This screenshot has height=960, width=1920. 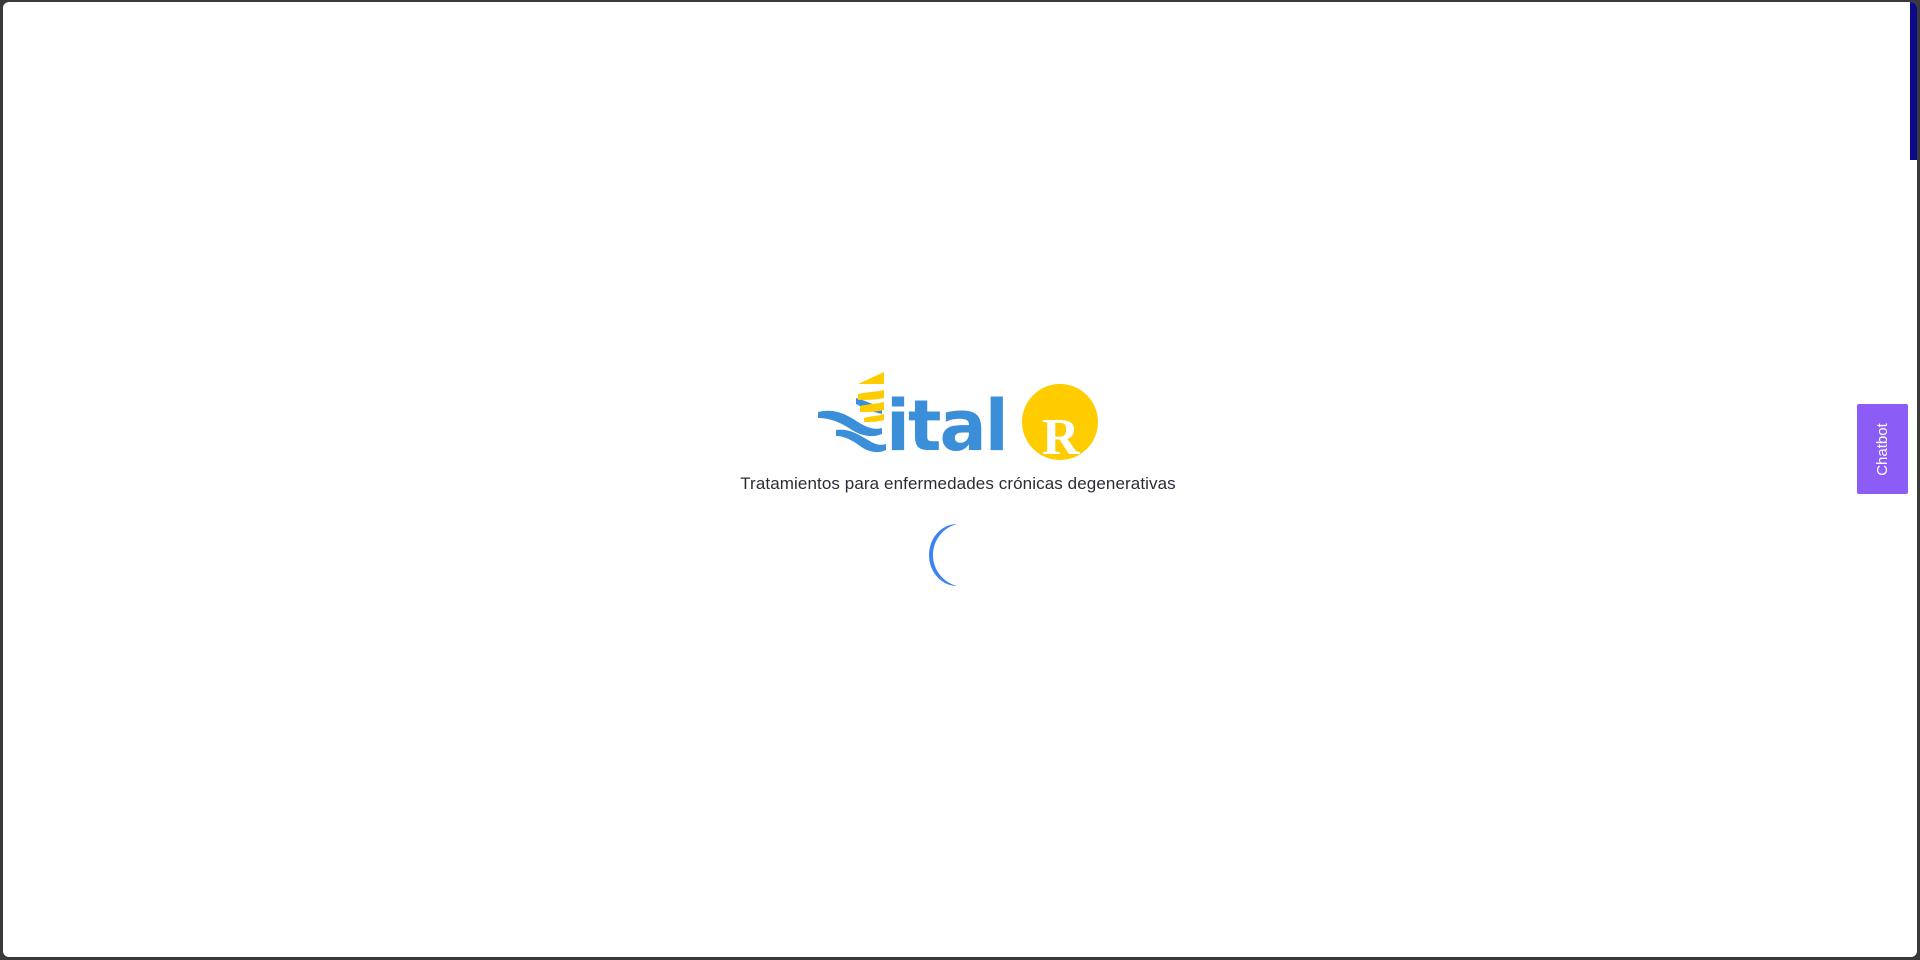 I want to click on logo-badge-letter: R, so click(x=1061, y=437).